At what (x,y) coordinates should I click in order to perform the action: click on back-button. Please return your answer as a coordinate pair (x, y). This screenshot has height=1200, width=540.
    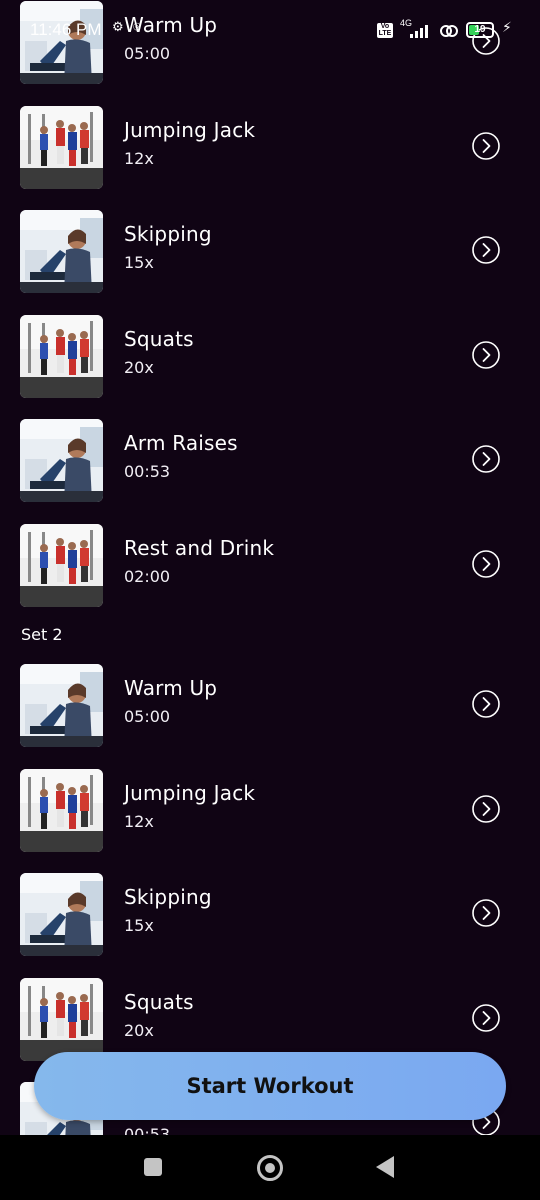
    Looking at the image, I should click on (385, 1167).